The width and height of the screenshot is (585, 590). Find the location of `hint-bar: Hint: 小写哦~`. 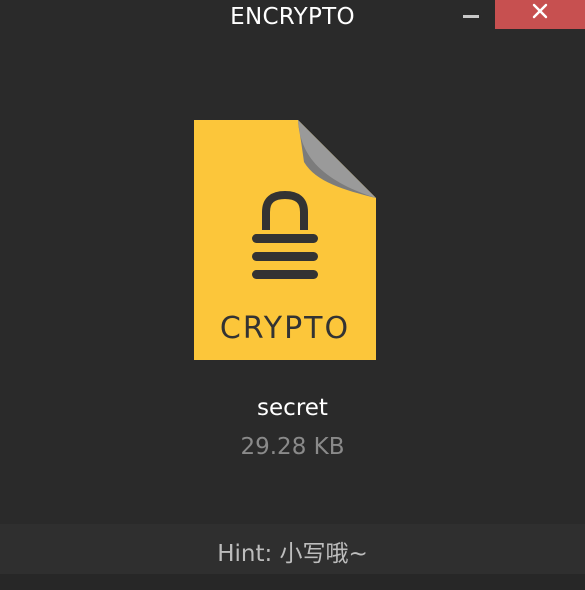

hint-bar: Hint: 小写哦~ is located at coordinates (292, 549).